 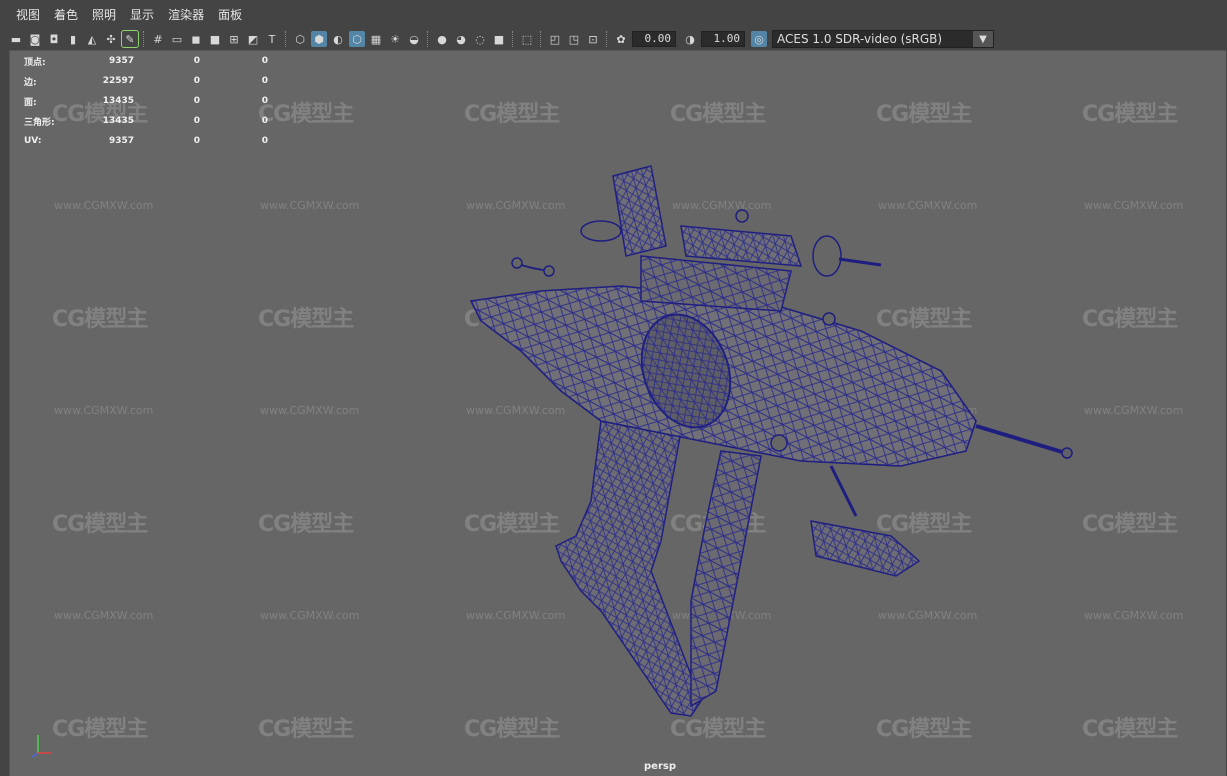 What do you see at coordinates (135, 14) in the screenshot?
I see `menu-show: 显示` at bounding box center [135, 14].